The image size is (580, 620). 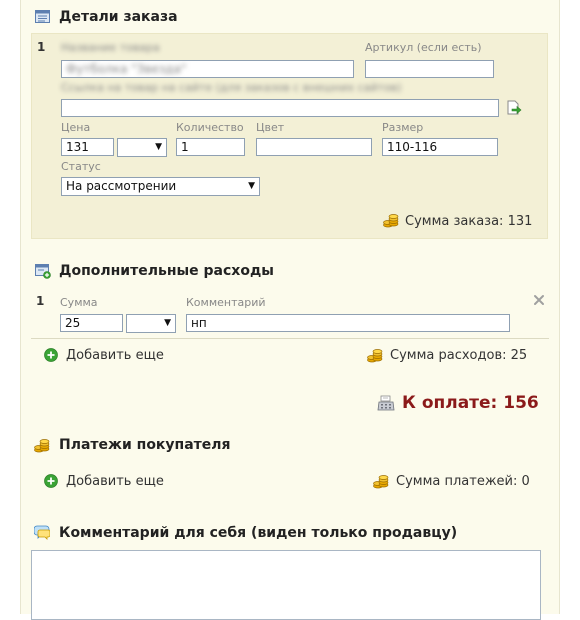 What do you see at coordinates (469, 221) in the screenshot?
I see `order-sum: Сумма заказа: 131` at bounding box center [469, 221].